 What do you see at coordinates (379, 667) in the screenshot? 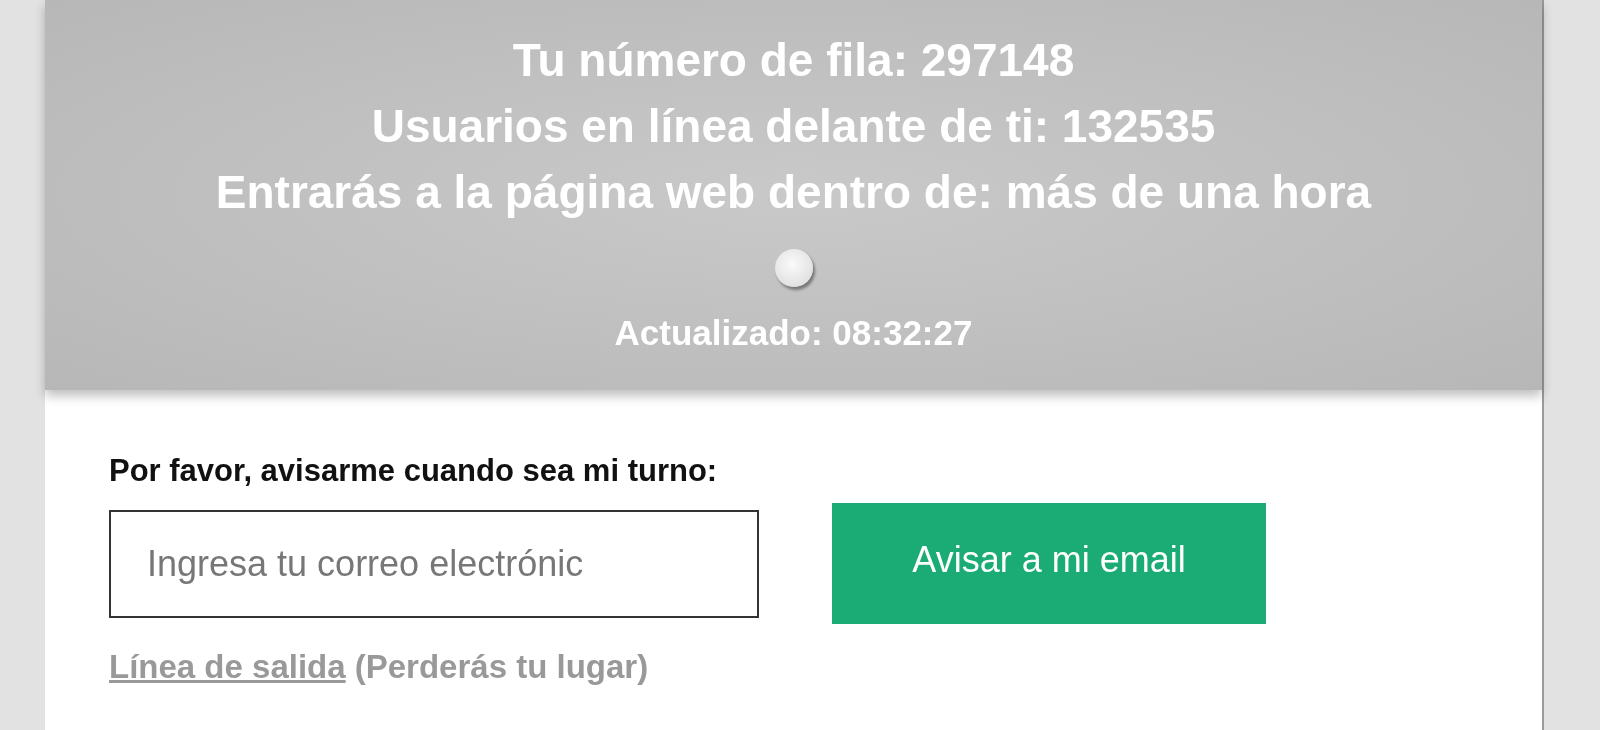
I see `exit-text: Línea de salida (Perderás tu lugar)` at bounding box center [379, 667].